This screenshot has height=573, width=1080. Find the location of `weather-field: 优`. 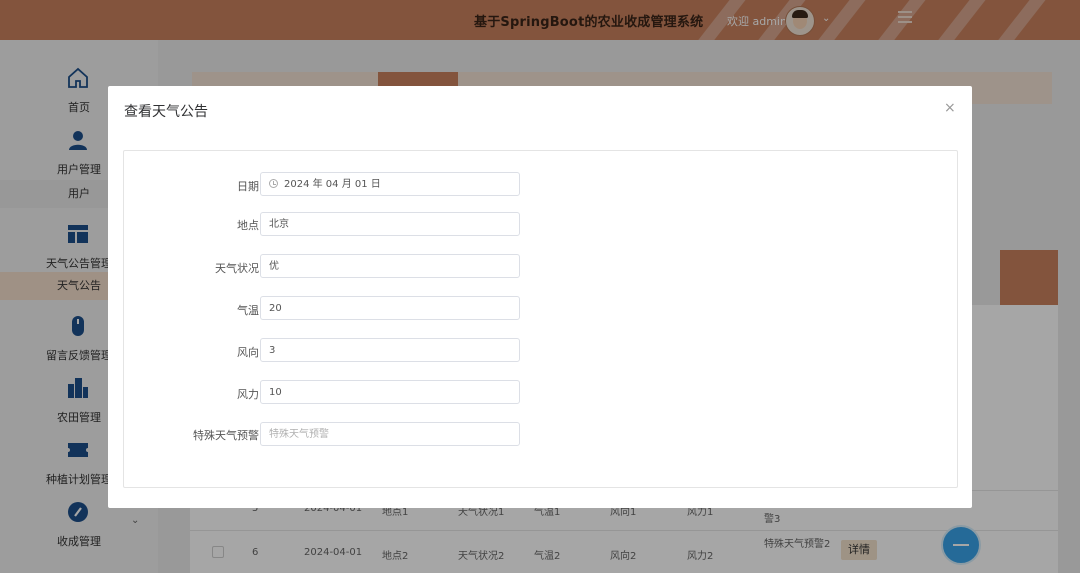

weather-field: 优 is located at coordinates (390, 266).